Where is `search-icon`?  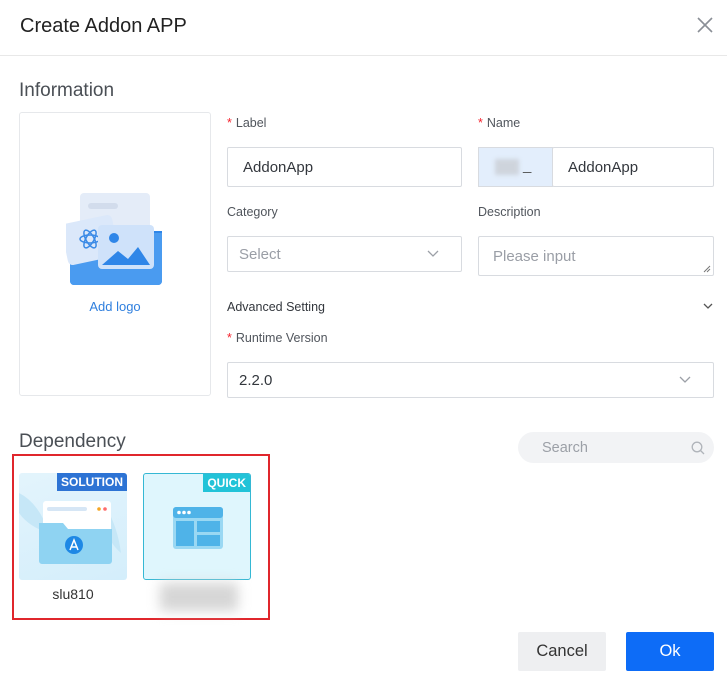
search-icon is located at coordinates (698, 448).